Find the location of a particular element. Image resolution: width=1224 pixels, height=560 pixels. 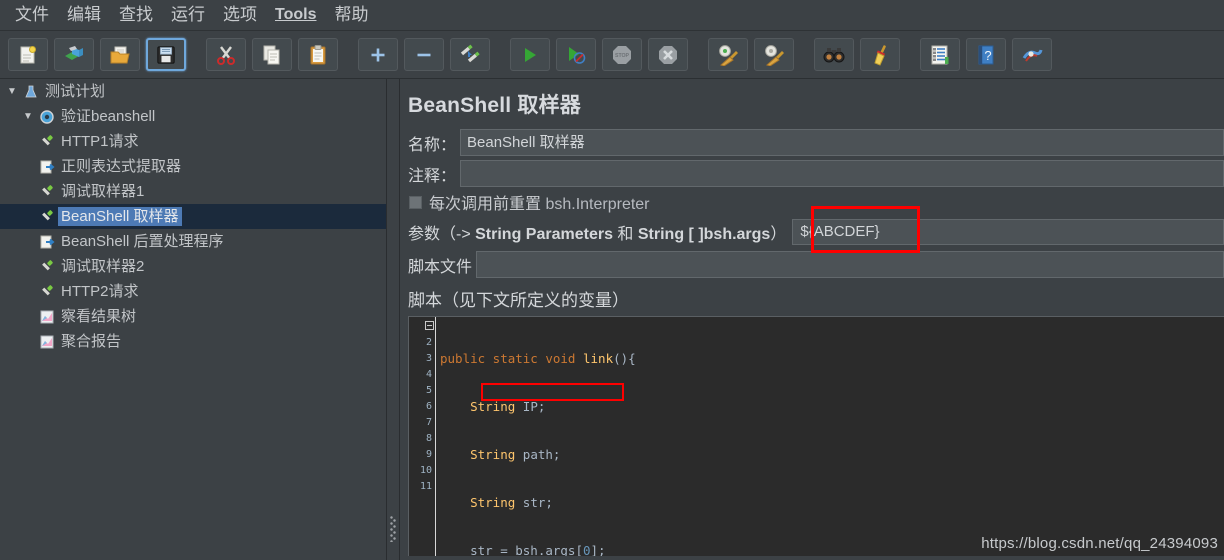

start-button is located at coordinates (530, 54).